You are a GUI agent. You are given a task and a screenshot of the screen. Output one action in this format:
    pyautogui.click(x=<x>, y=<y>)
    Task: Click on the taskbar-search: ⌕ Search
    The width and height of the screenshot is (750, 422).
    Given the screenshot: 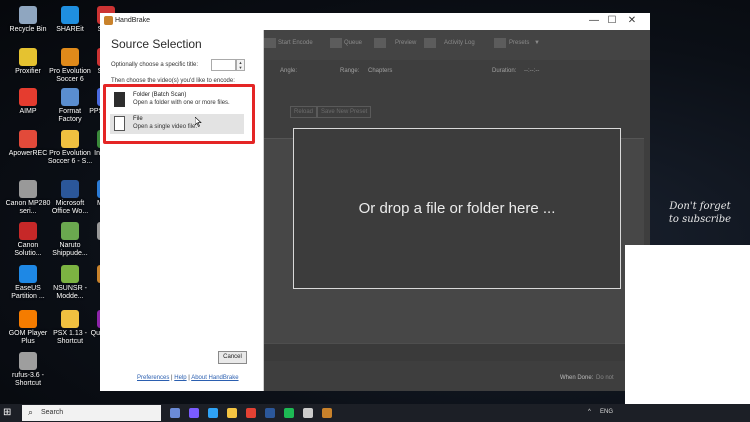 What is the action you would take?
    pyautogui.click(x=91, y=413)
    